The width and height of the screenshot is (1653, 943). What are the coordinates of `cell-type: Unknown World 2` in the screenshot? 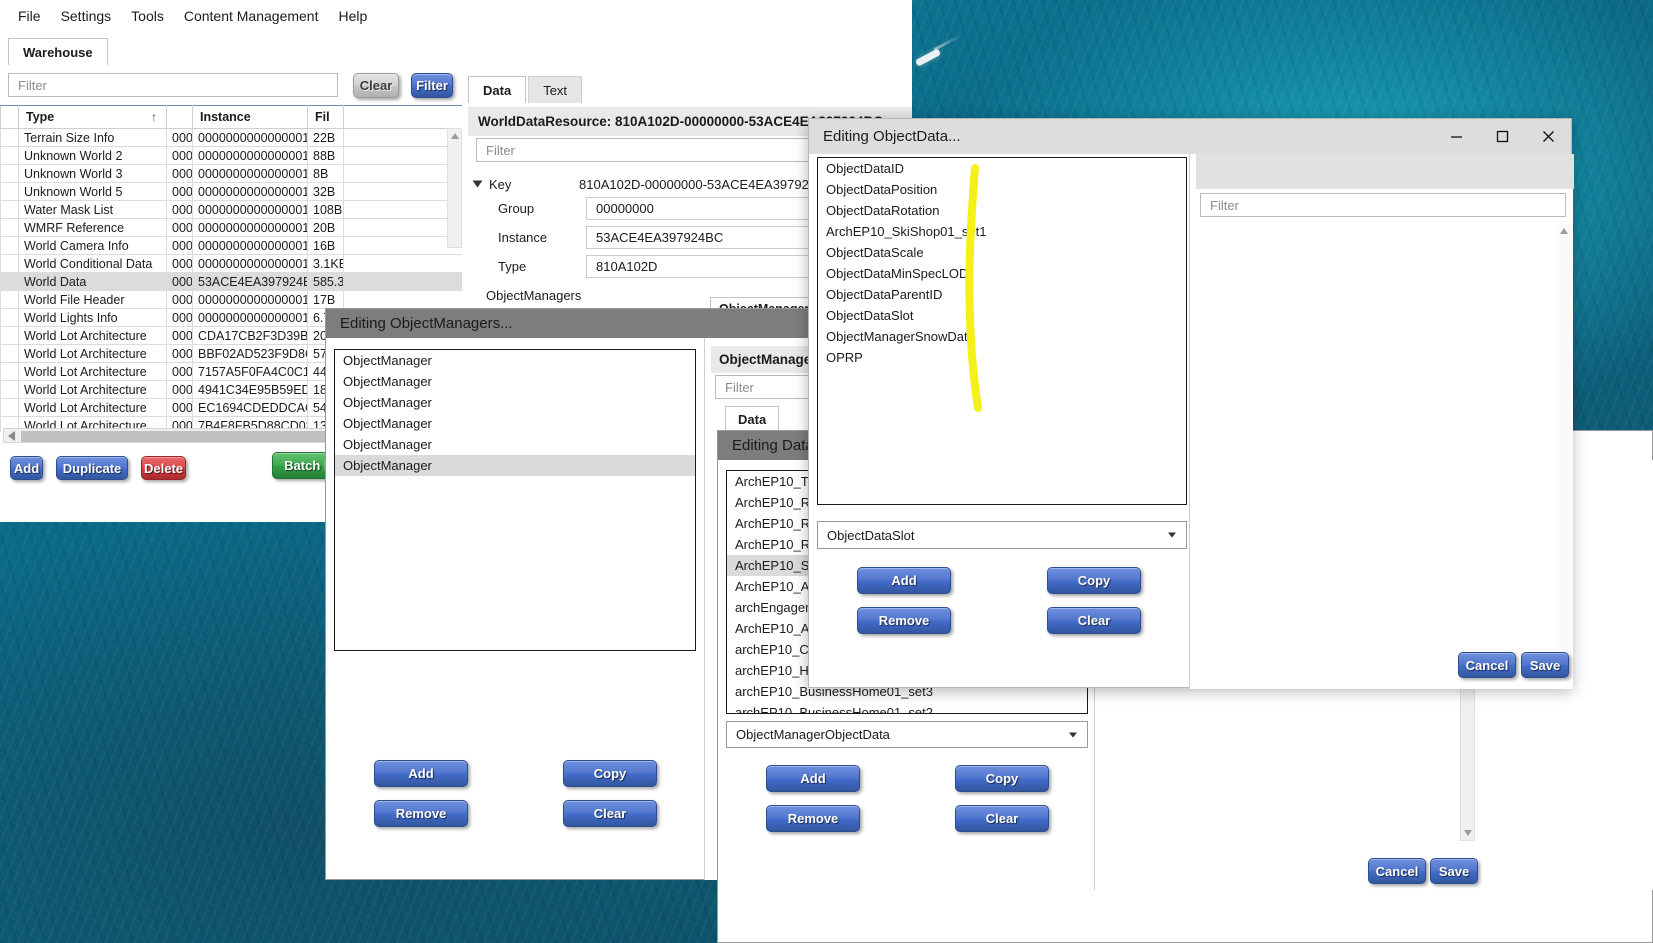 It's located at (92, 155).